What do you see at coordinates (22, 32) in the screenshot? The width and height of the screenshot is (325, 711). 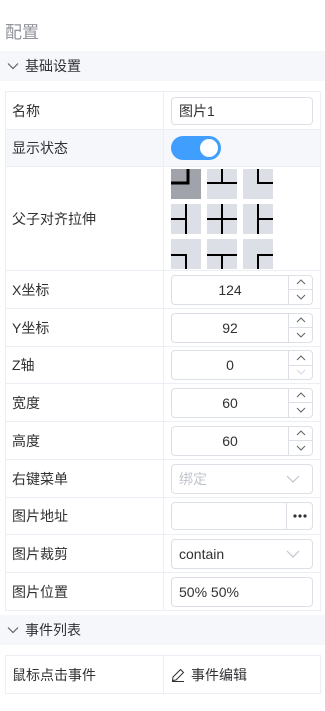 I see `panel-title: 配置` at bounding box center [22, 32].